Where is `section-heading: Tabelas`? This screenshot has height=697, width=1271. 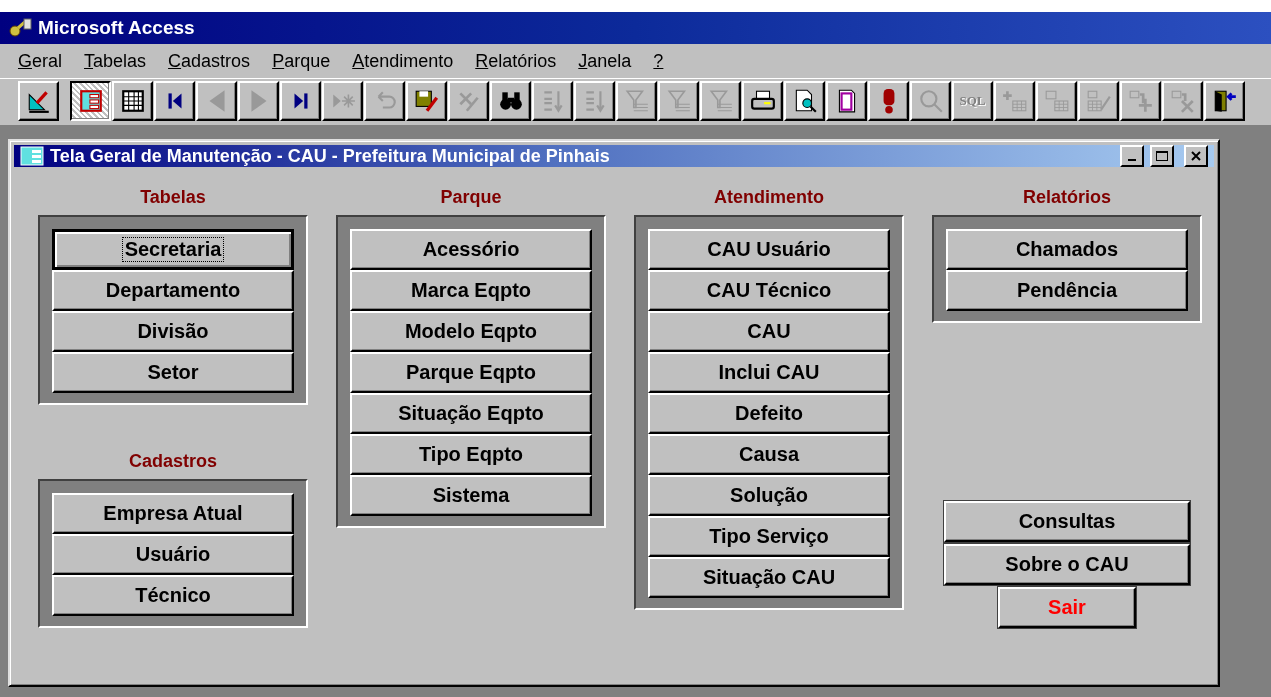 section-heading: Tabelas is located at coordinates (173, 198).